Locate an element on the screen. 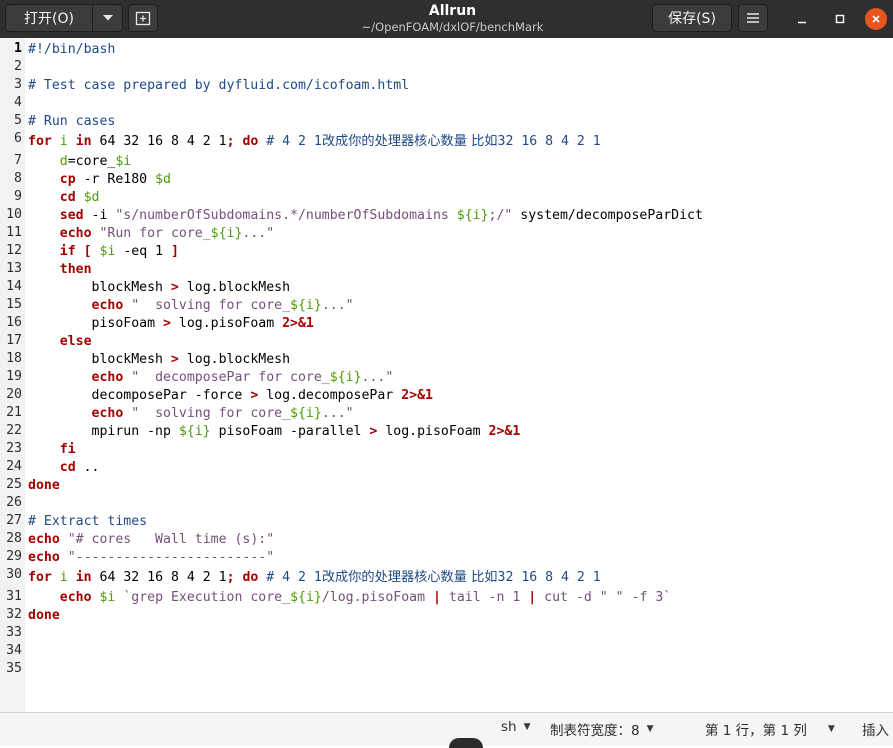 The height and width of the screenshot is (748, 893). line-number: 21 is located at coordinates (14, 412).